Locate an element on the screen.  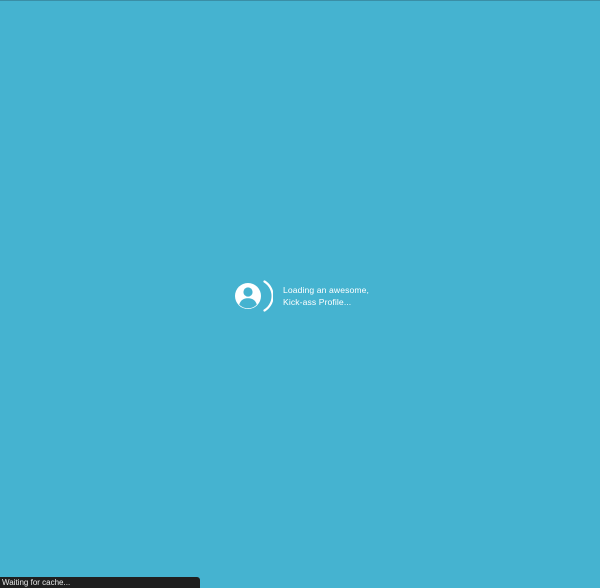
loading-message-line1: Loading an awesome, is located at coordinates (326, 290).